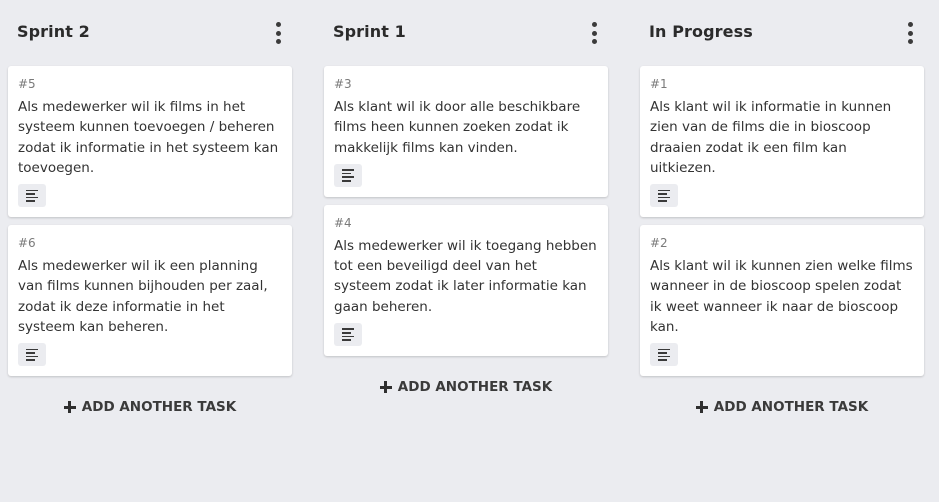  I want to click on column-title: Sprint 1, so click(369, 31).